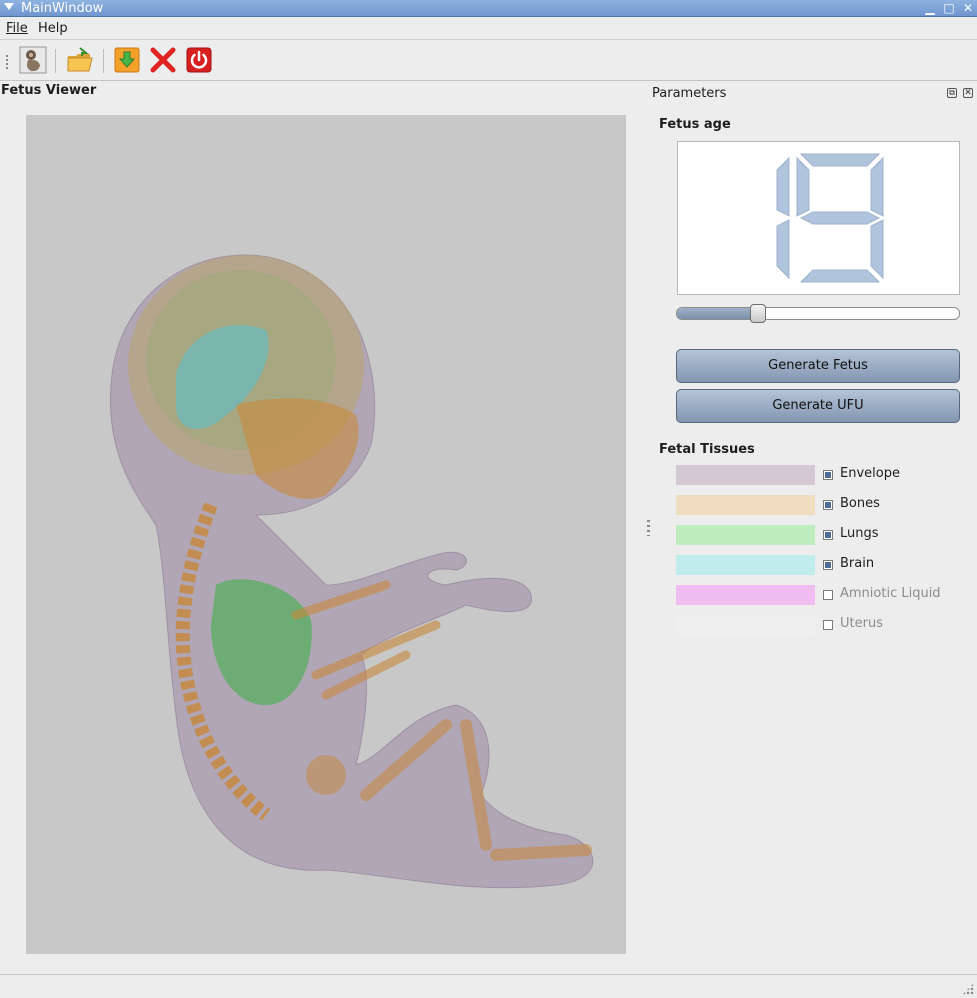  What do you see at coordinates (860, 503) in the screenshot?
I see `tissue-label: Bones` at bounding box center [860, 503].